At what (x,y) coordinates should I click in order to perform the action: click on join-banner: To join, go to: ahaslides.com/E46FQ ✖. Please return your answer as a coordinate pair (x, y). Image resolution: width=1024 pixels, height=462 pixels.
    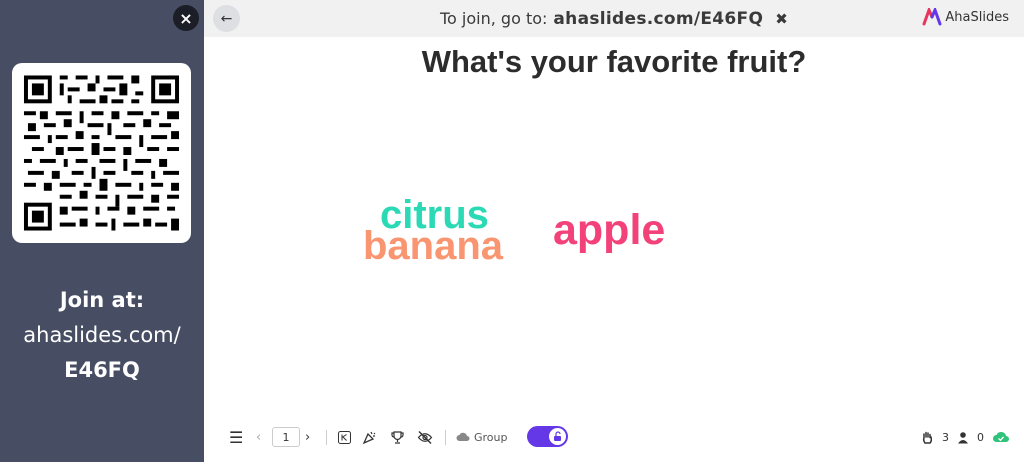
    Looking at the image, I should click on (614, 18).